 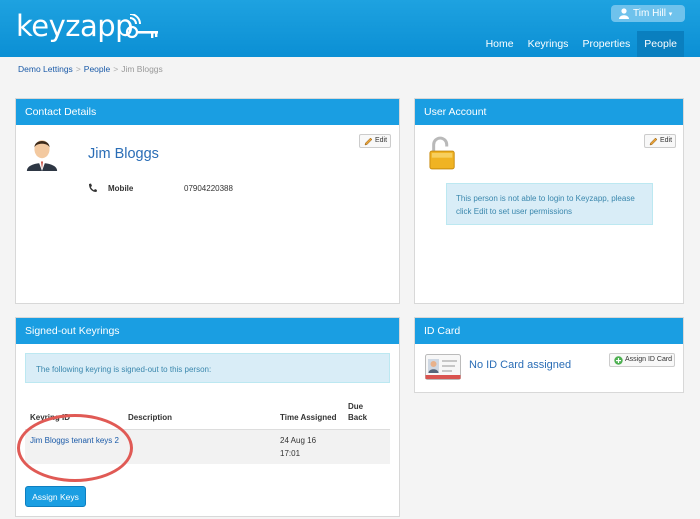 I want to click on time-assigned-cell: 24 Aug 16 17:01, so click(x=298, y=447).